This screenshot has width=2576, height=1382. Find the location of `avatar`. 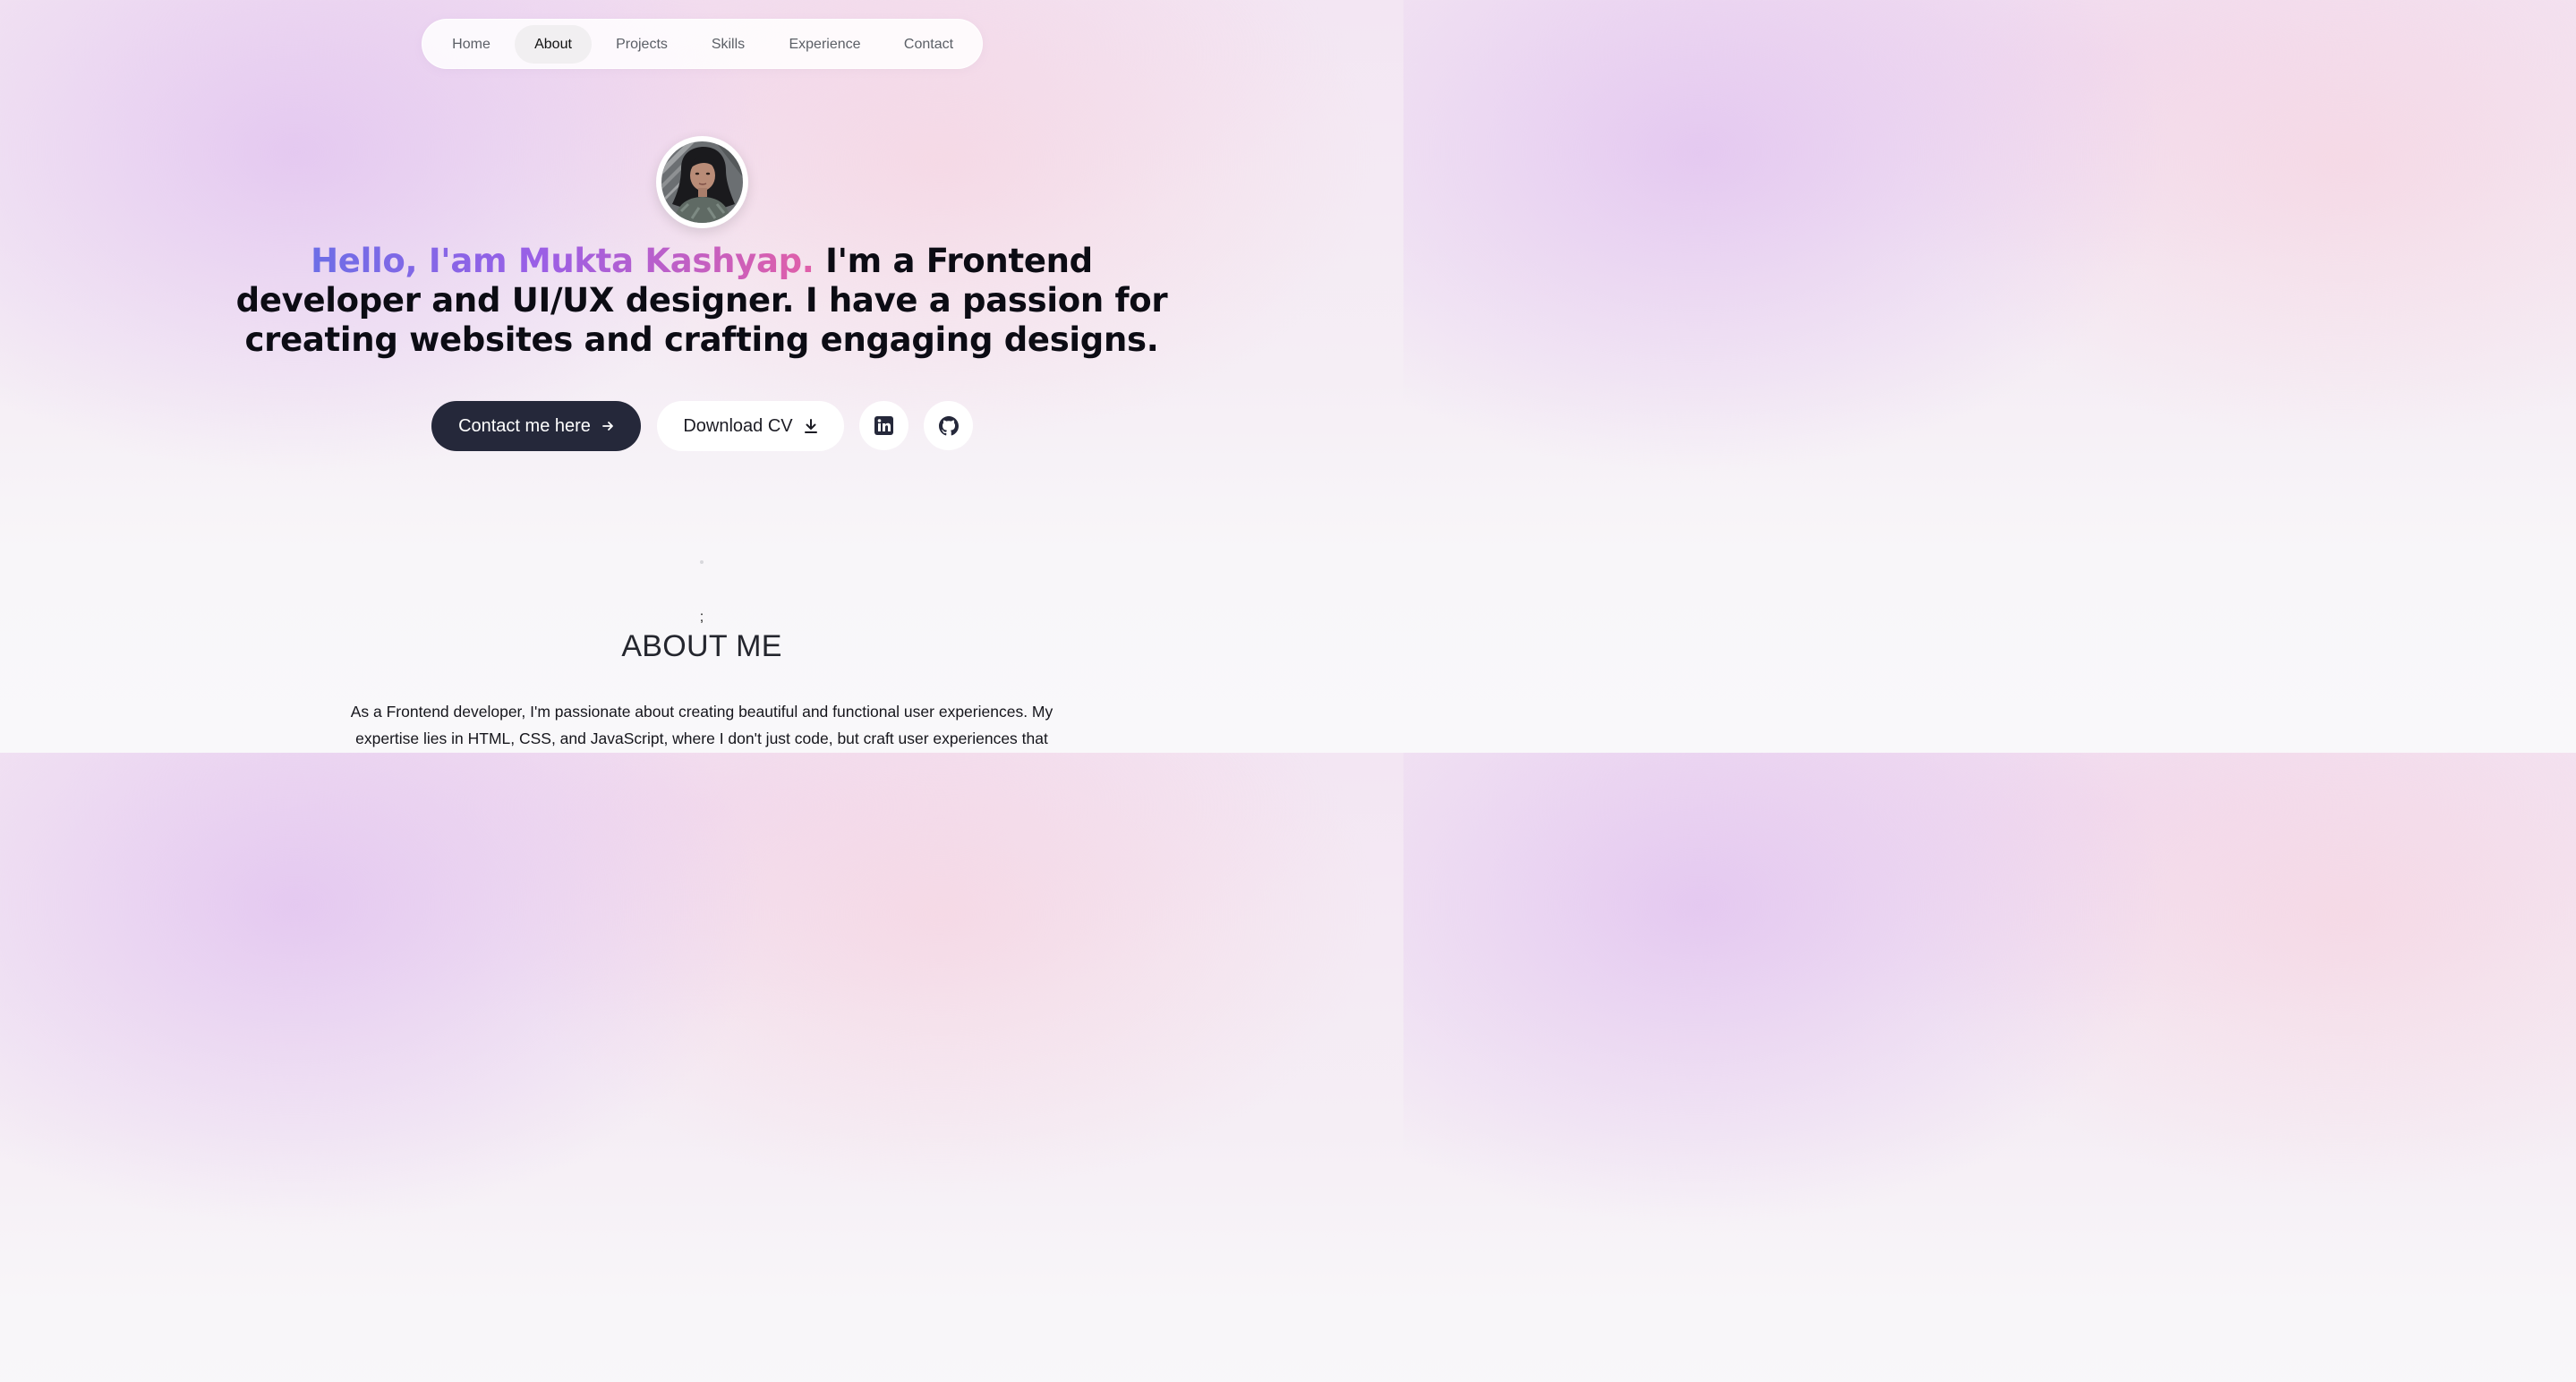

avatar is located at coordinates (702, 182).